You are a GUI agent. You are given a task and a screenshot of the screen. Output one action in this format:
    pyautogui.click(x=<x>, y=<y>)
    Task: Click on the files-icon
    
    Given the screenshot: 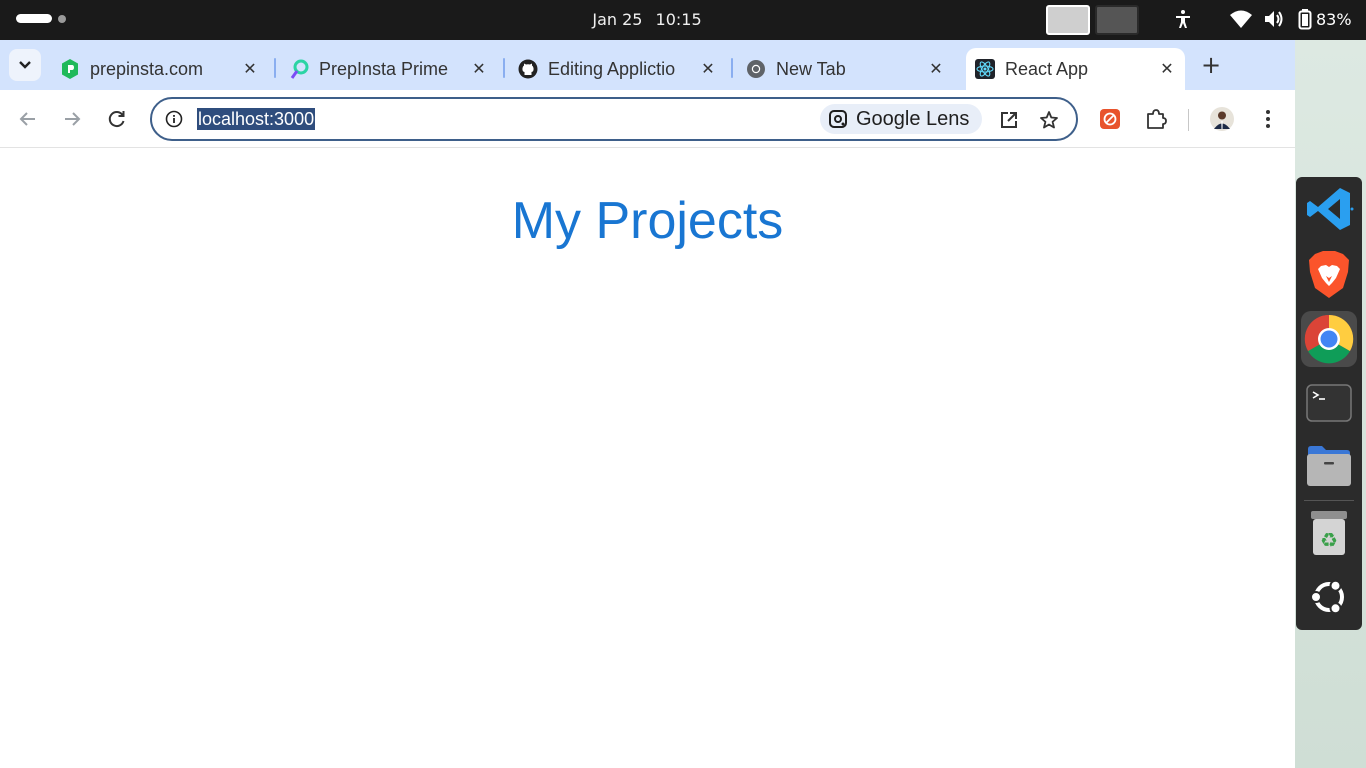 What is the action you would take?
    pyautogui.click(x=1329, y=466)
    